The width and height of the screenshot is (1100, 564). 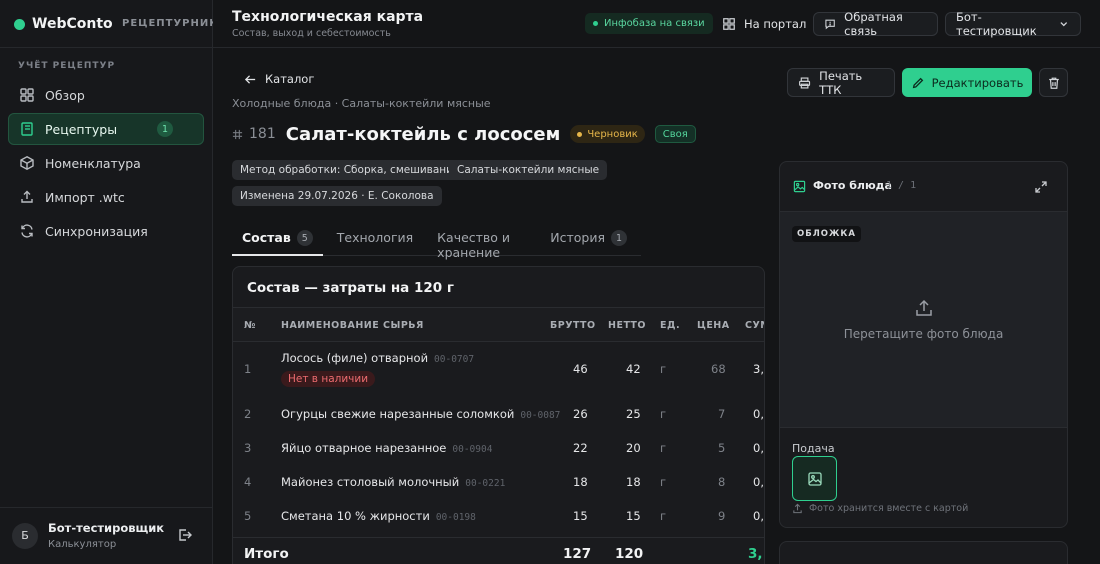 I want to click on sidebar-footer-divider, so click(x=106, y=507).